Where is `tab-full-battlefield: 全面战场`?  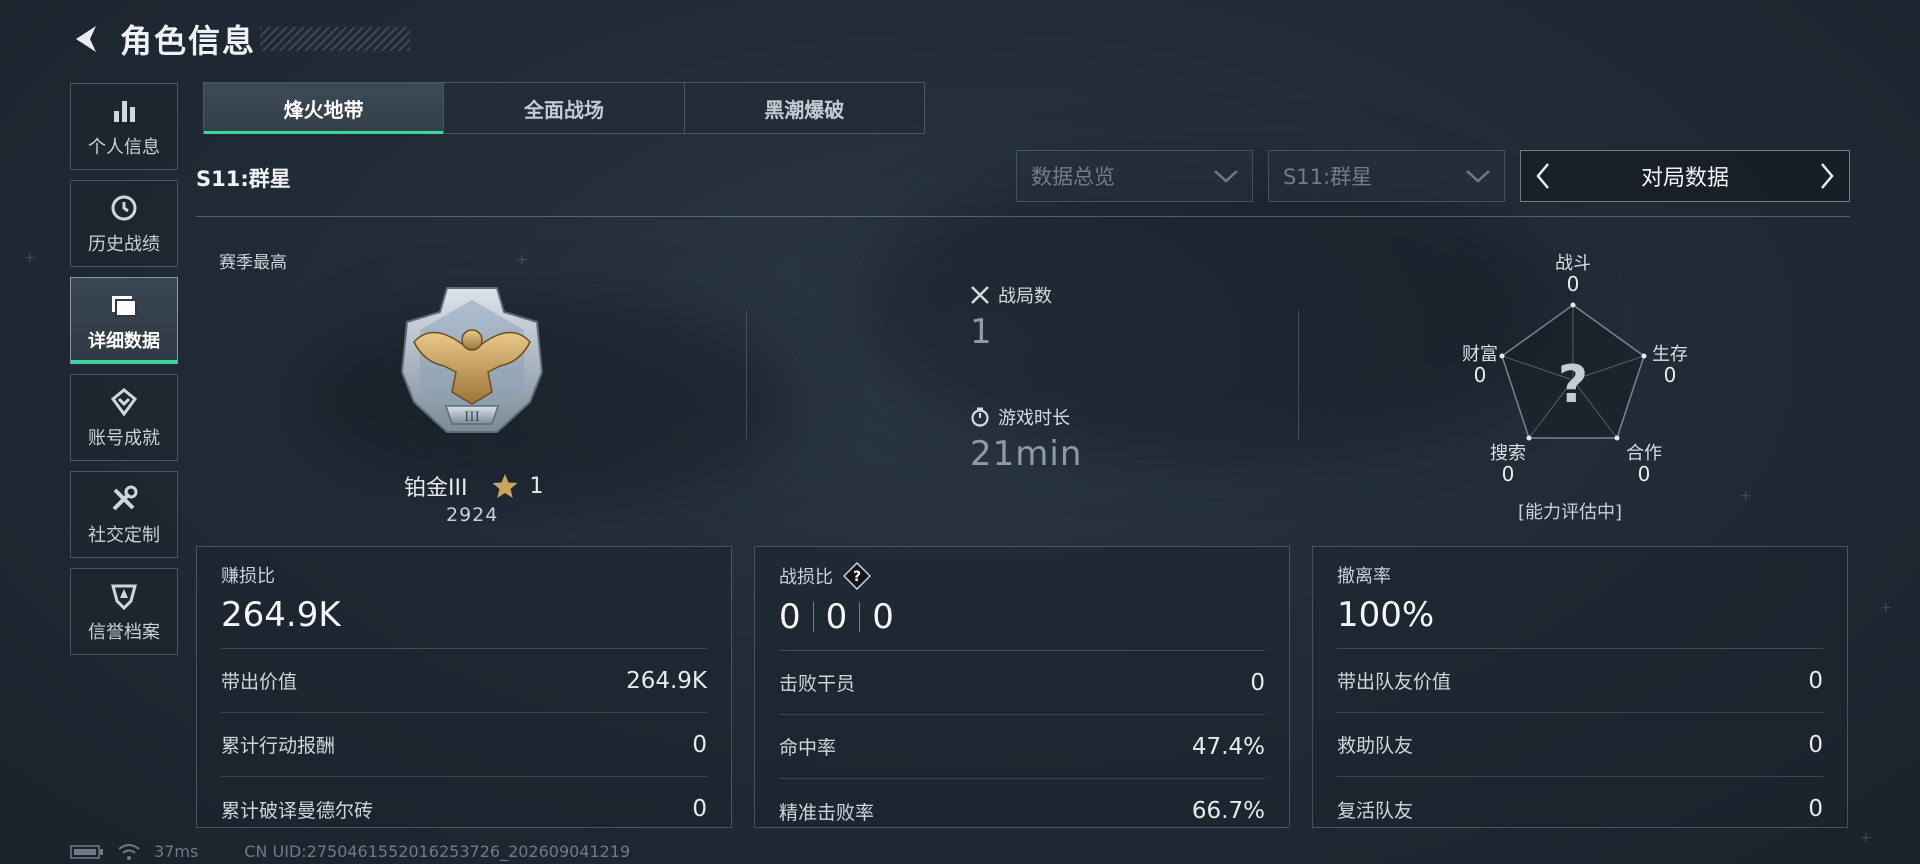 tab-full-battlefield: 全面战场 is located at coordinates (563, 108).